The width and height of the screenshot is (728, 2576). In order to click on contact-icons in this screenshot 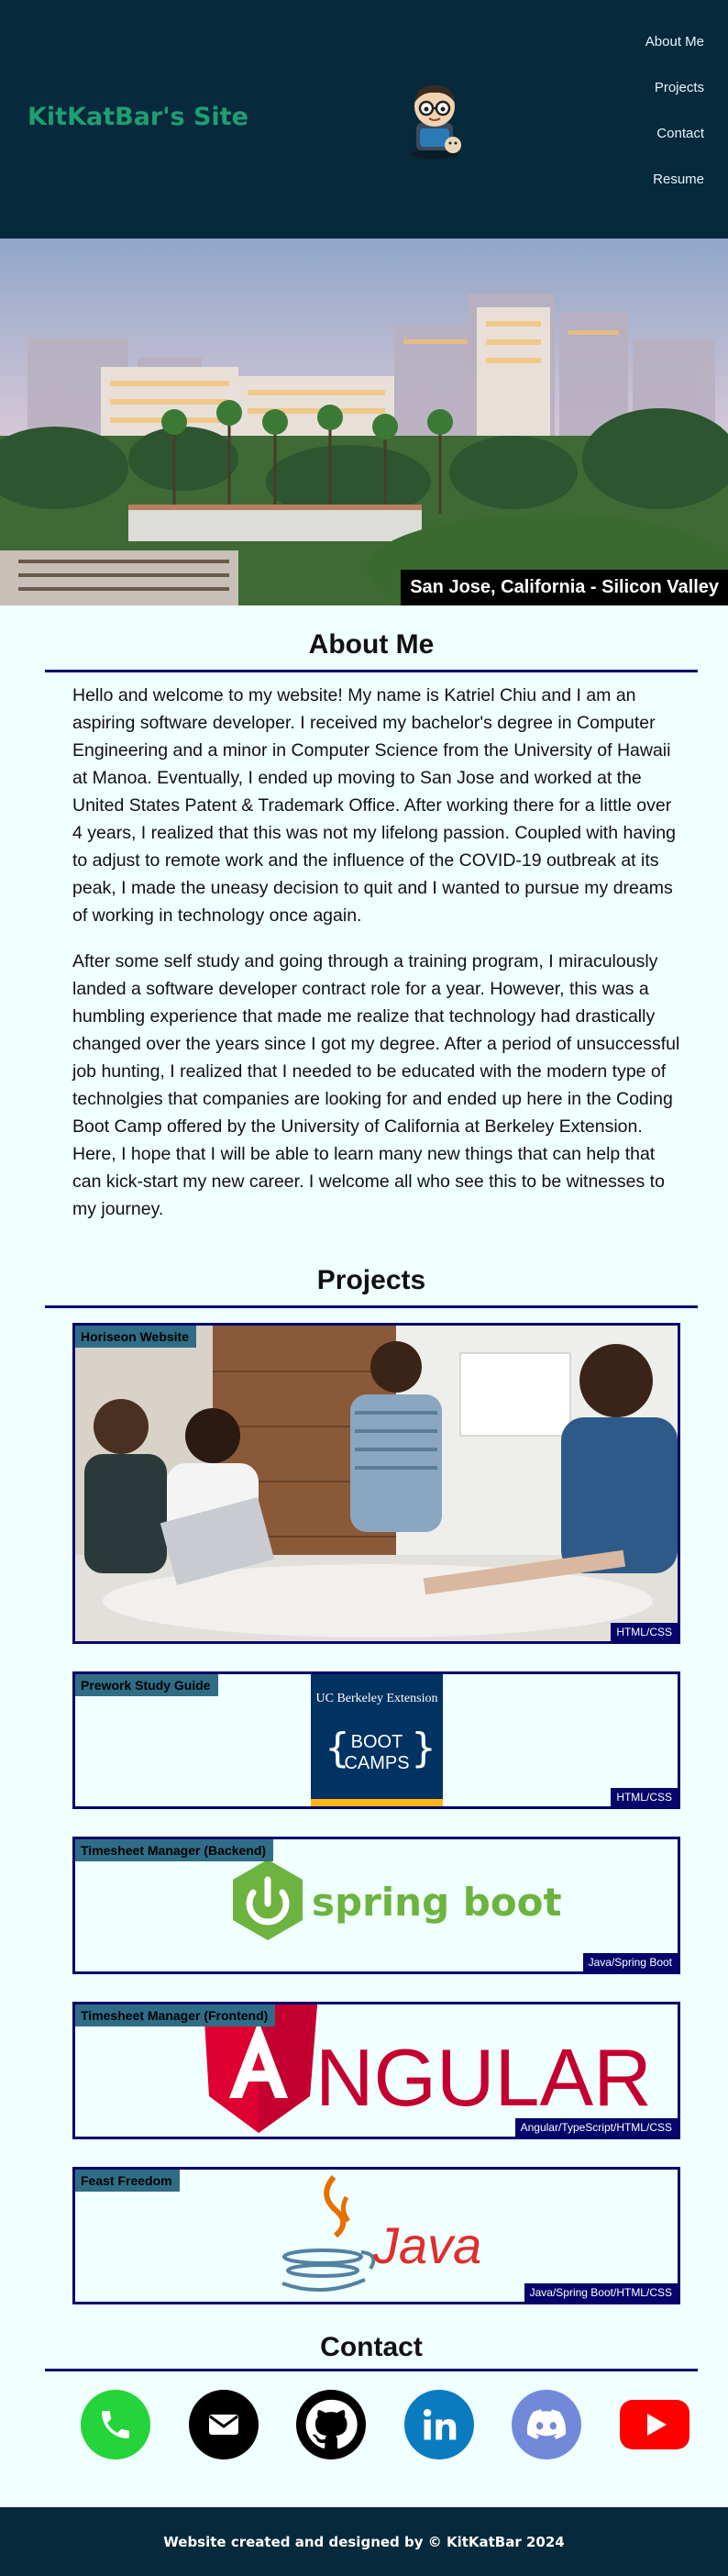, I will do `click(364, 2424)`.